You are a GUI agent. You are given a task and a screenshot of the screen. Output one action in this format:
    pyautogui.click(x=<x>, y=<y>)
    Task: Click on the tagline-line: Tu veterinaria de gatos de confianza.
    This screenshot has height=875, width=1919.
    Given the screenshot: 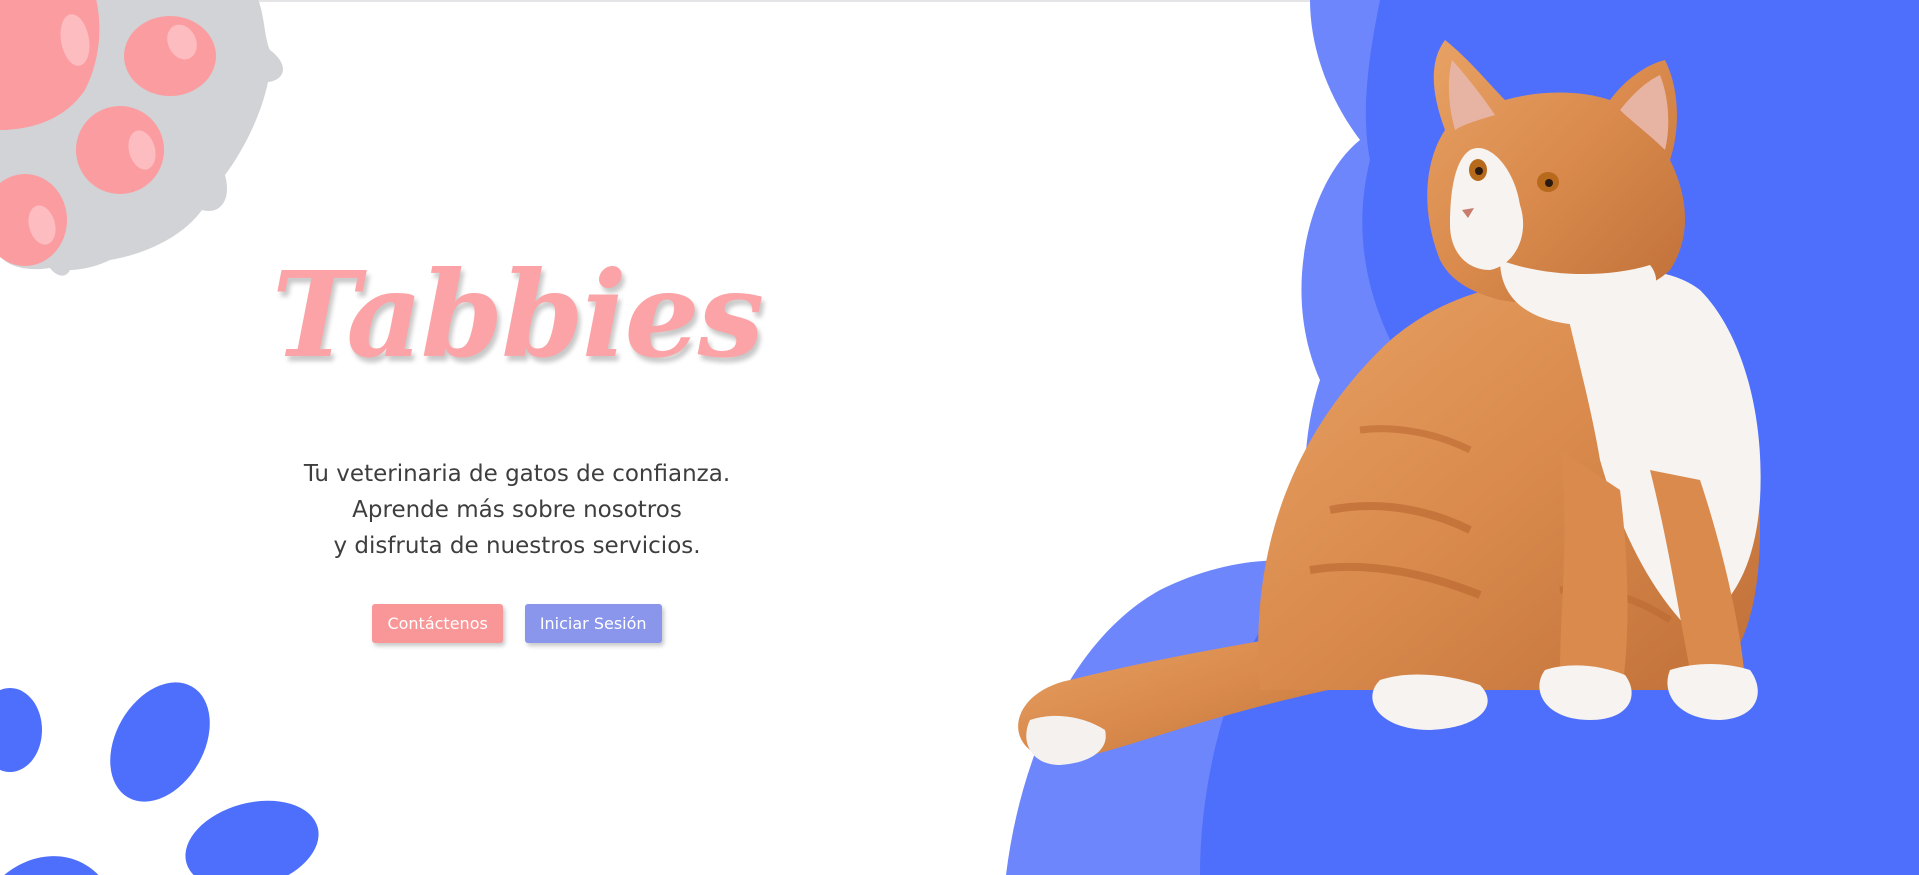 What is the action you would take?
    pyautogui.click(x=517, y=474)
    